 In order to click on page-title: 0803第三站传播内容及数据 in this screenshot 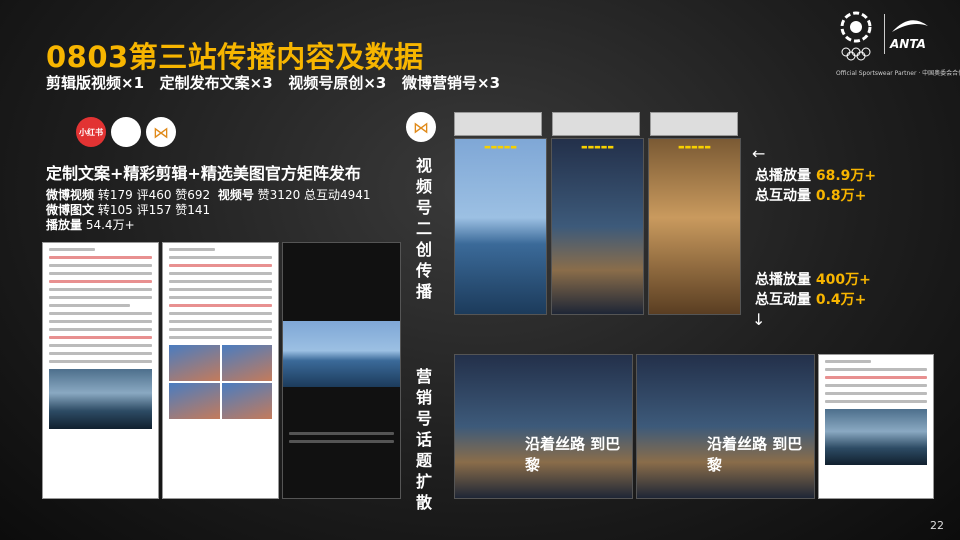, I will do `click(235, 57)`.